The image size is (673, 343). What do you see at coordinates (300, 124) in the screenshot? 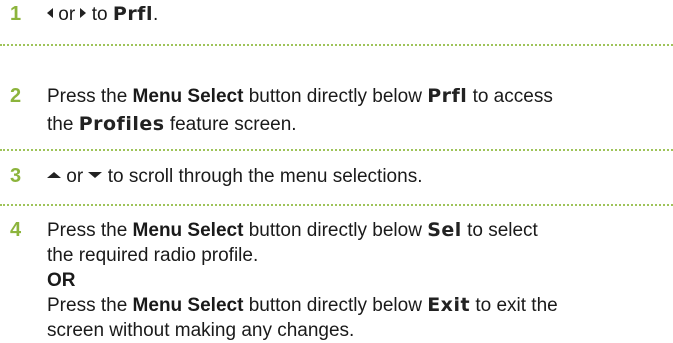
I see `step-2-line-2: the Profiles feature screen.` at bounding box center [300, 124].